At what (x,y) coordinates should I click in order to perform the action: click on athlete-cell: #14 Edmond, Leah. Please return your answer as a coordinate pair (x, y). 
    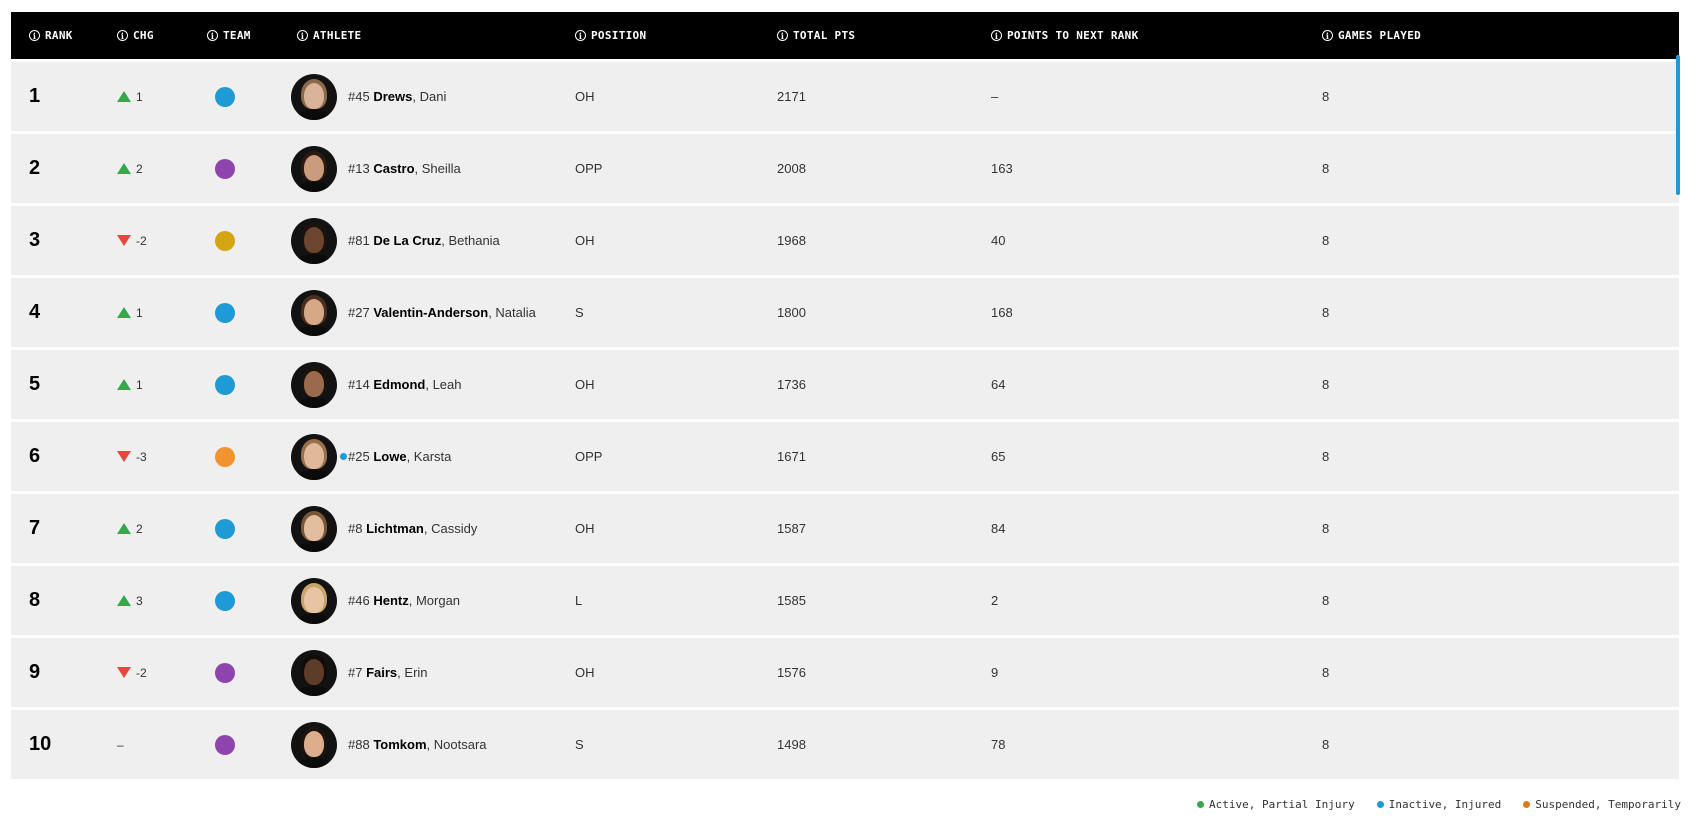
    Looking at the image, I should click on (376, 384).